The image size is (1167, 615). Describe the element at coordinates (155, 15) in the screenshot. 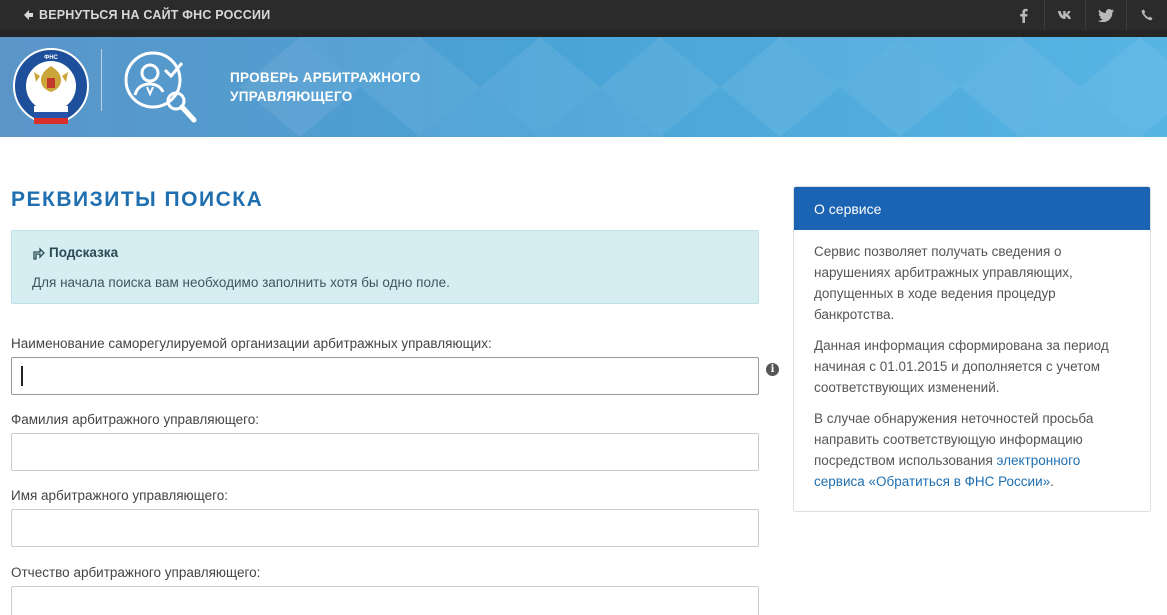

I see `back-link-label: ВЕРНУТЬСЯ НА САЙТ ФНС РОССИИ` at that location.